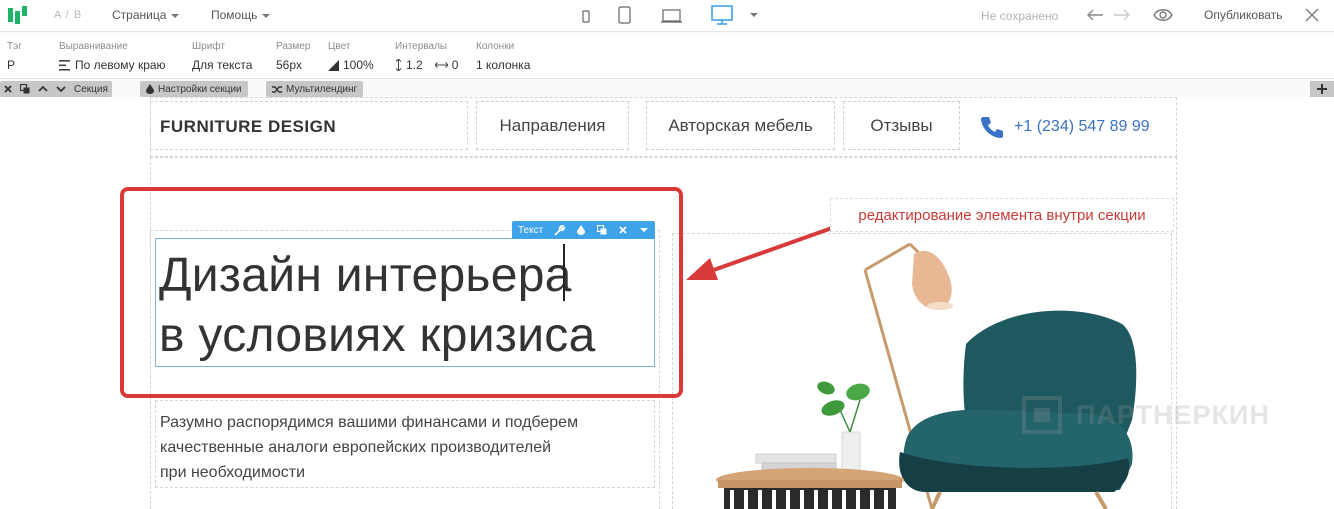 The image size is (1334, 509). Describe the element at coordinates (414, 65) in the screenshot. I see `line-height-value: 1.2` at that location.